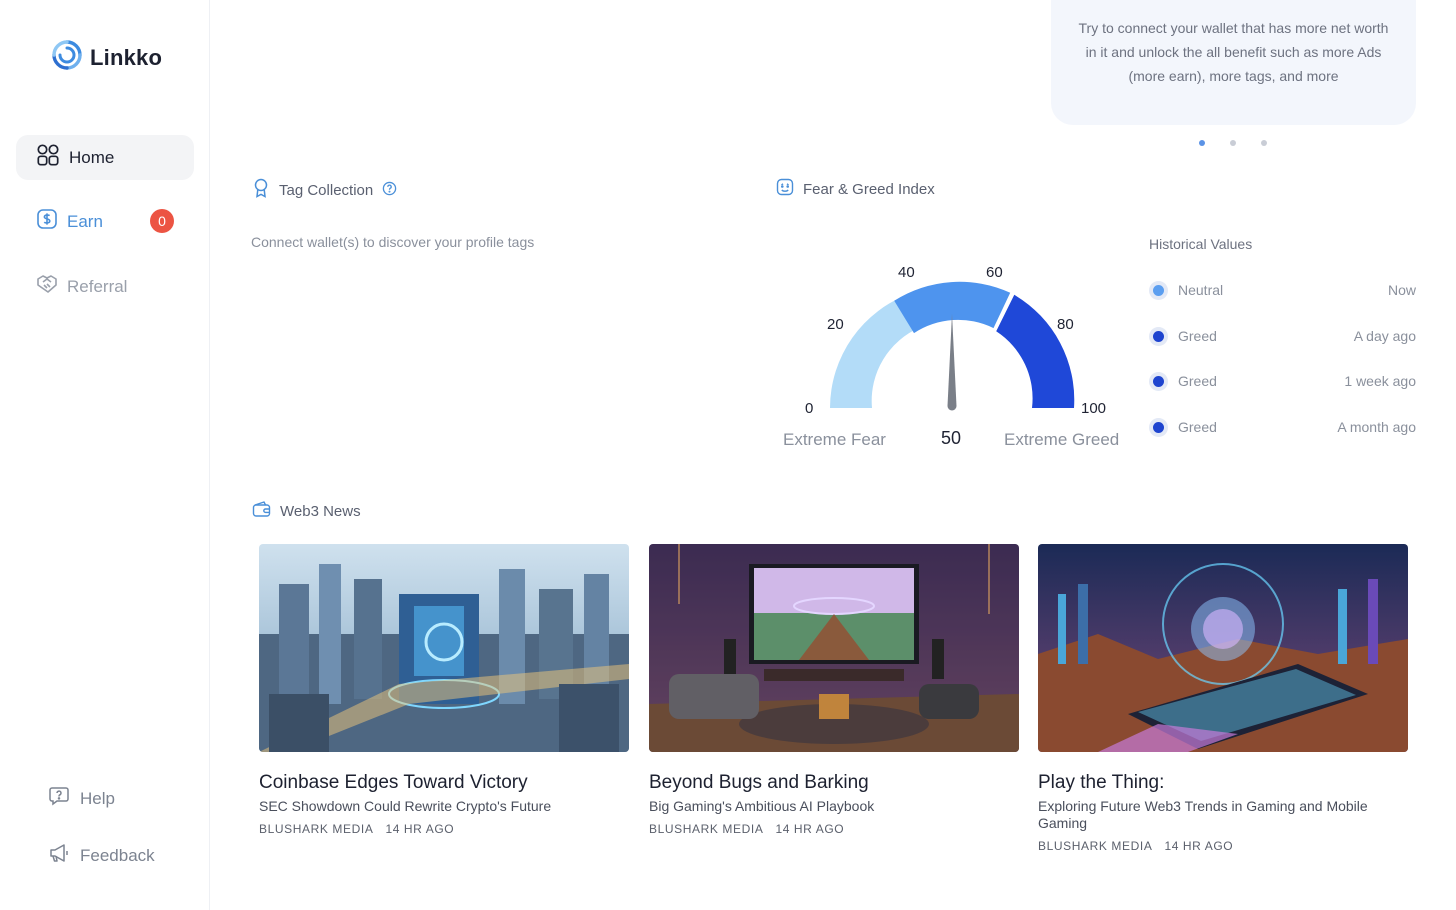  I want to click on historical-row: Greed A month ago, so click(1282, 427).